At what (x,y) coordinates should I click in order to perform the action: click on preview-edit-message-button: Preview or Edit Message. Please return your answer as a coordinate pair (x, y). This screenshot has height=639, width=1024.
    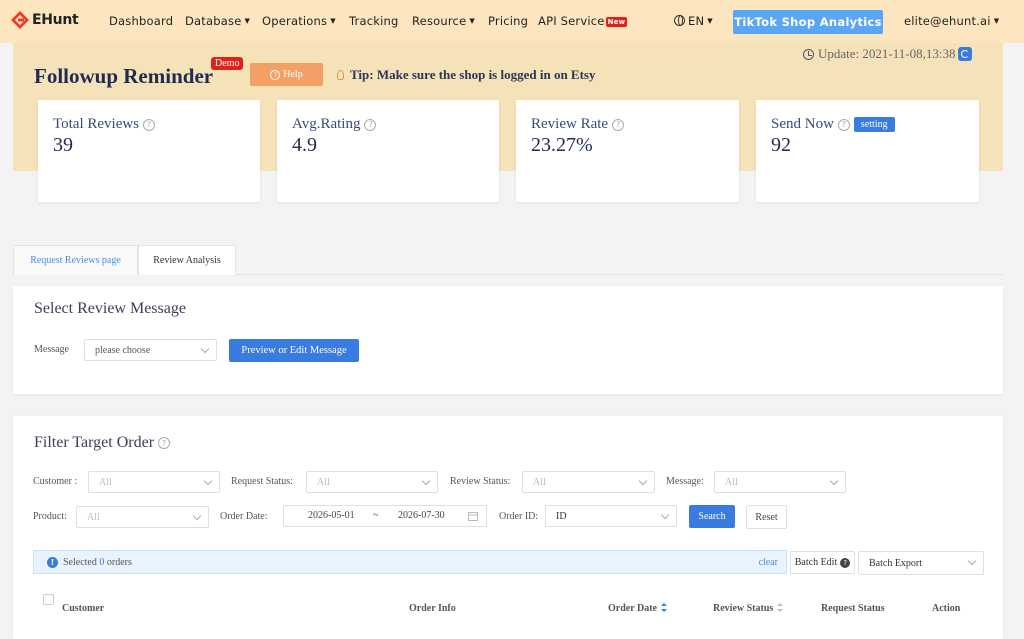
    Looking at the image, I should click on (294, 350).